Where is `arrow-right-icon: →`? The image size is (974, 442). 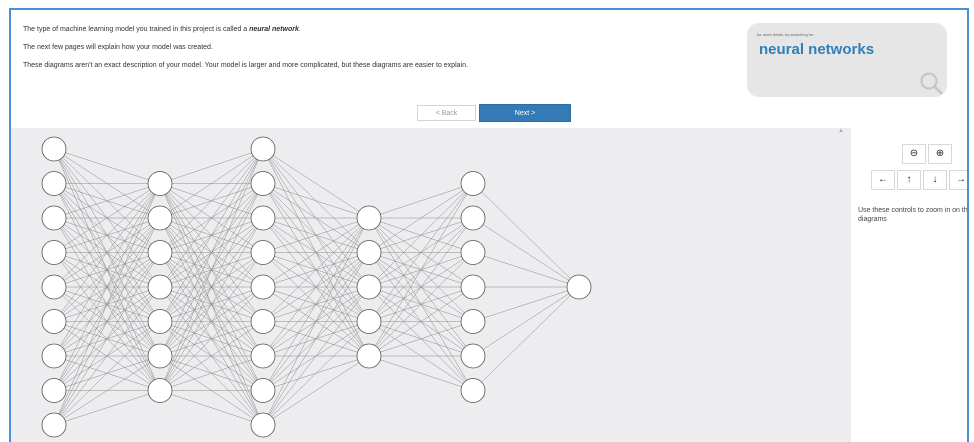
arrow-right-icon: → is located at coordinates (961, 179).